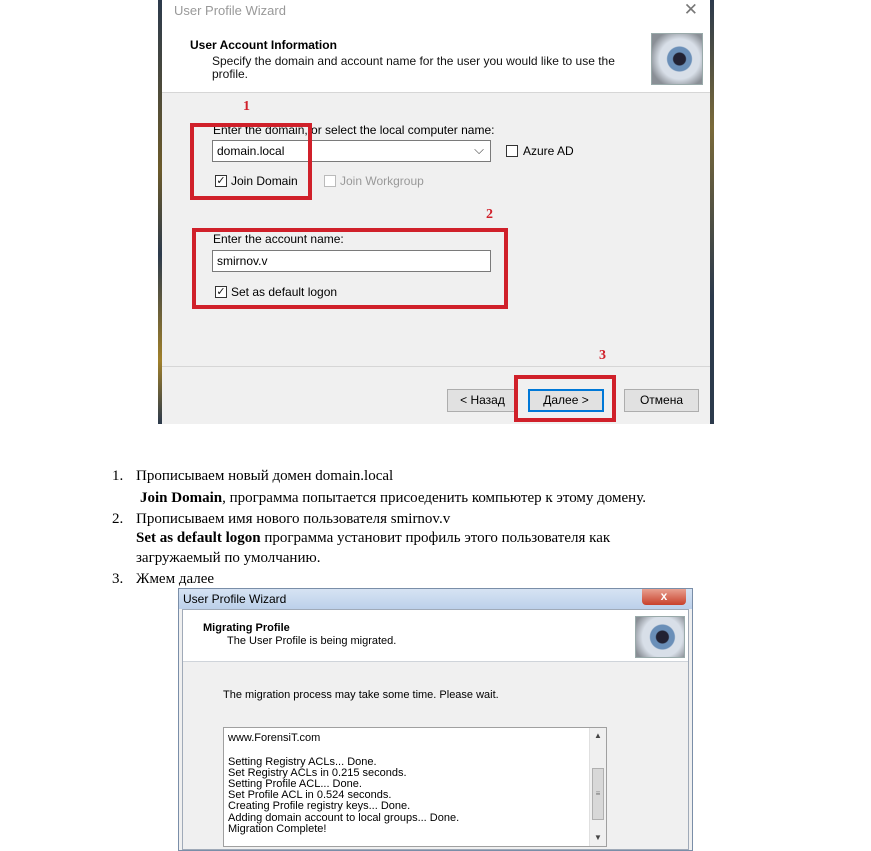  I want to click on list-number-3: 3., so click(118, 579).